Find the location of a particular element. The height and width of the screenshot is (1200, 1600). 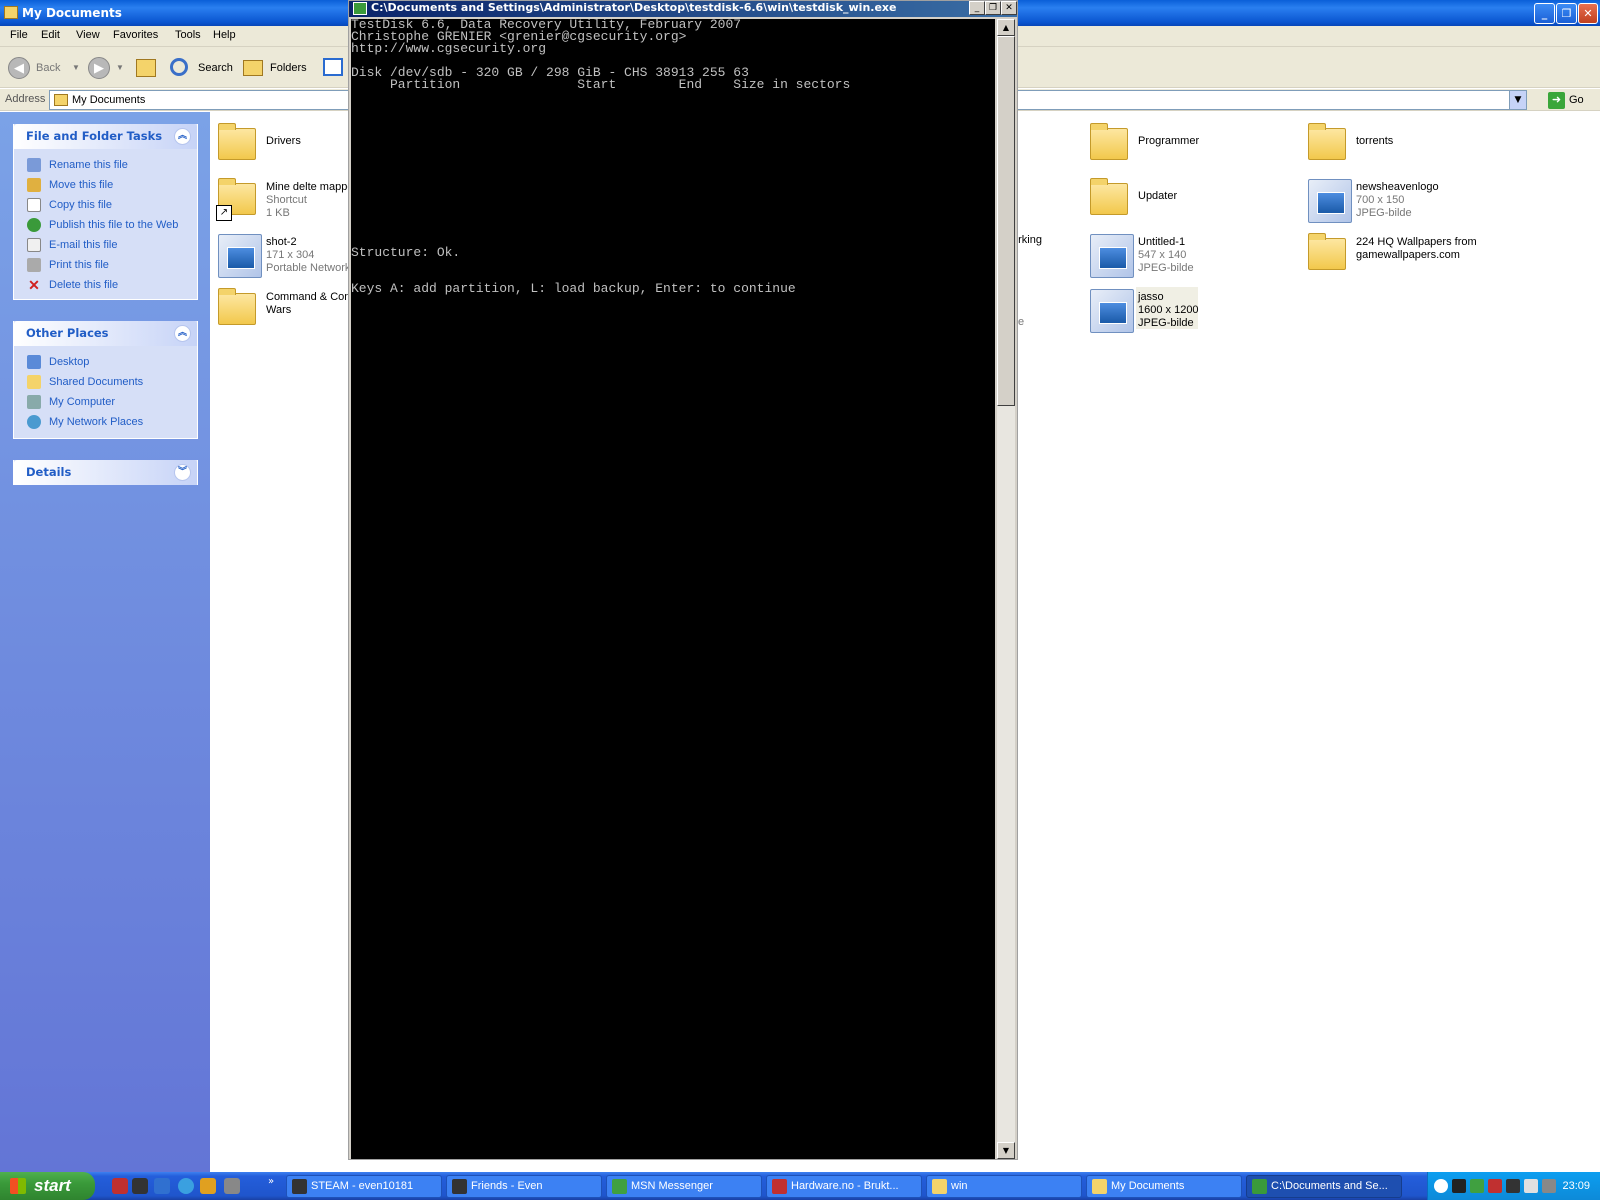

tray-msn-icon is located at coordinates (1477, 1186).